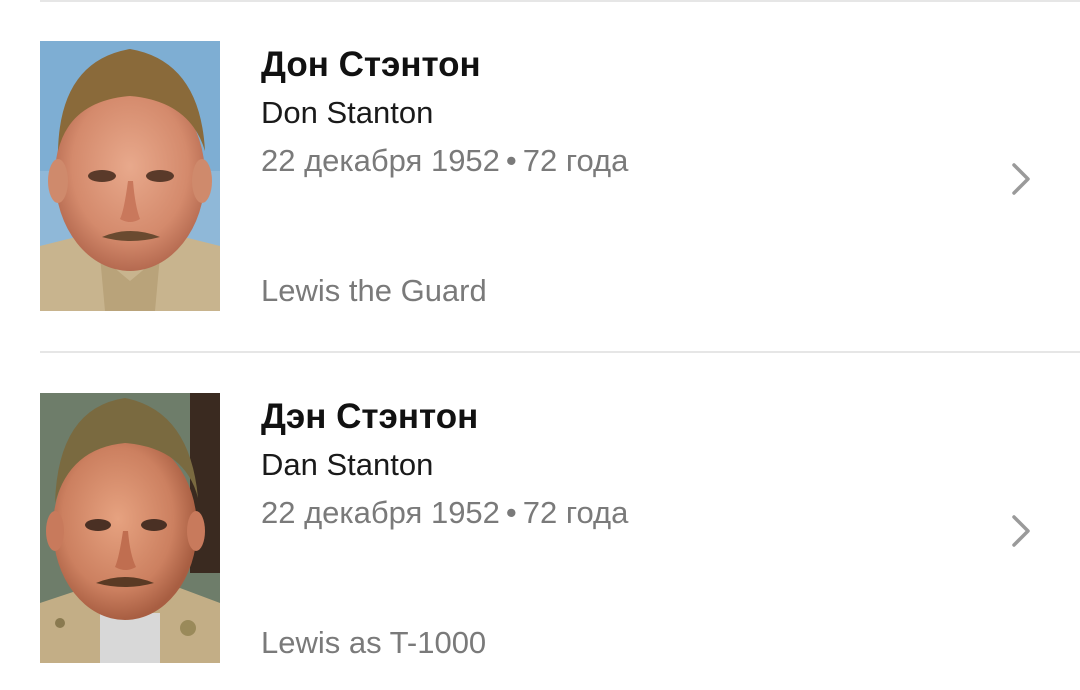 This screenshot has width=1080, height=690. What do you see at coordinates (371, 64) in the screenshot?
I see `actor-name-russian: Дон Стэнтон` at bounding box center [371, 64].